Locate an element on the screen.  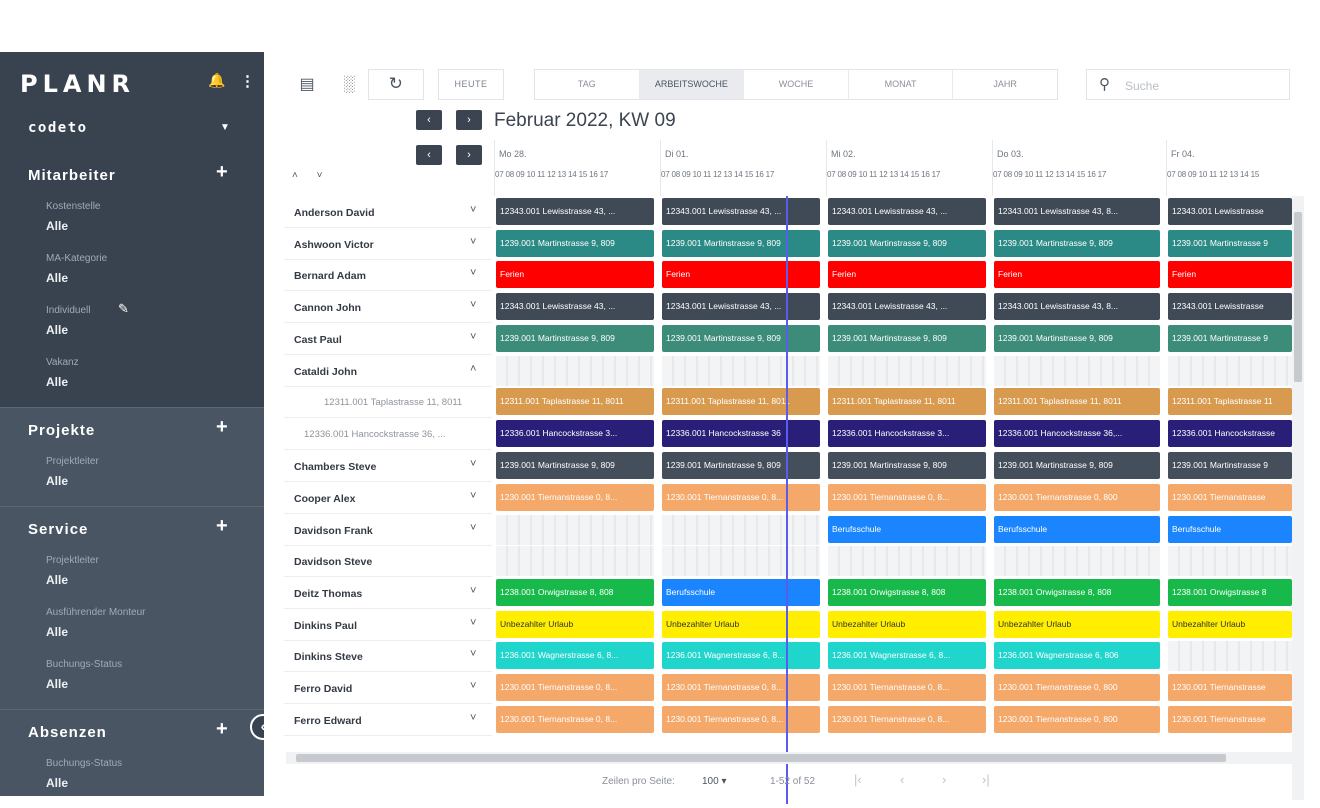
refresh-button: ↻ is located at coordinates (396, 84).